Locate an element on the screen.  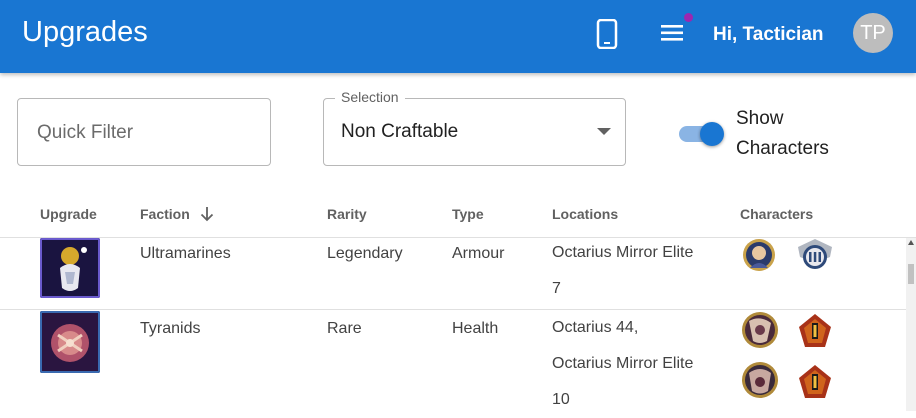
rarity-cell: Rare is located at coordinates (344, 328).